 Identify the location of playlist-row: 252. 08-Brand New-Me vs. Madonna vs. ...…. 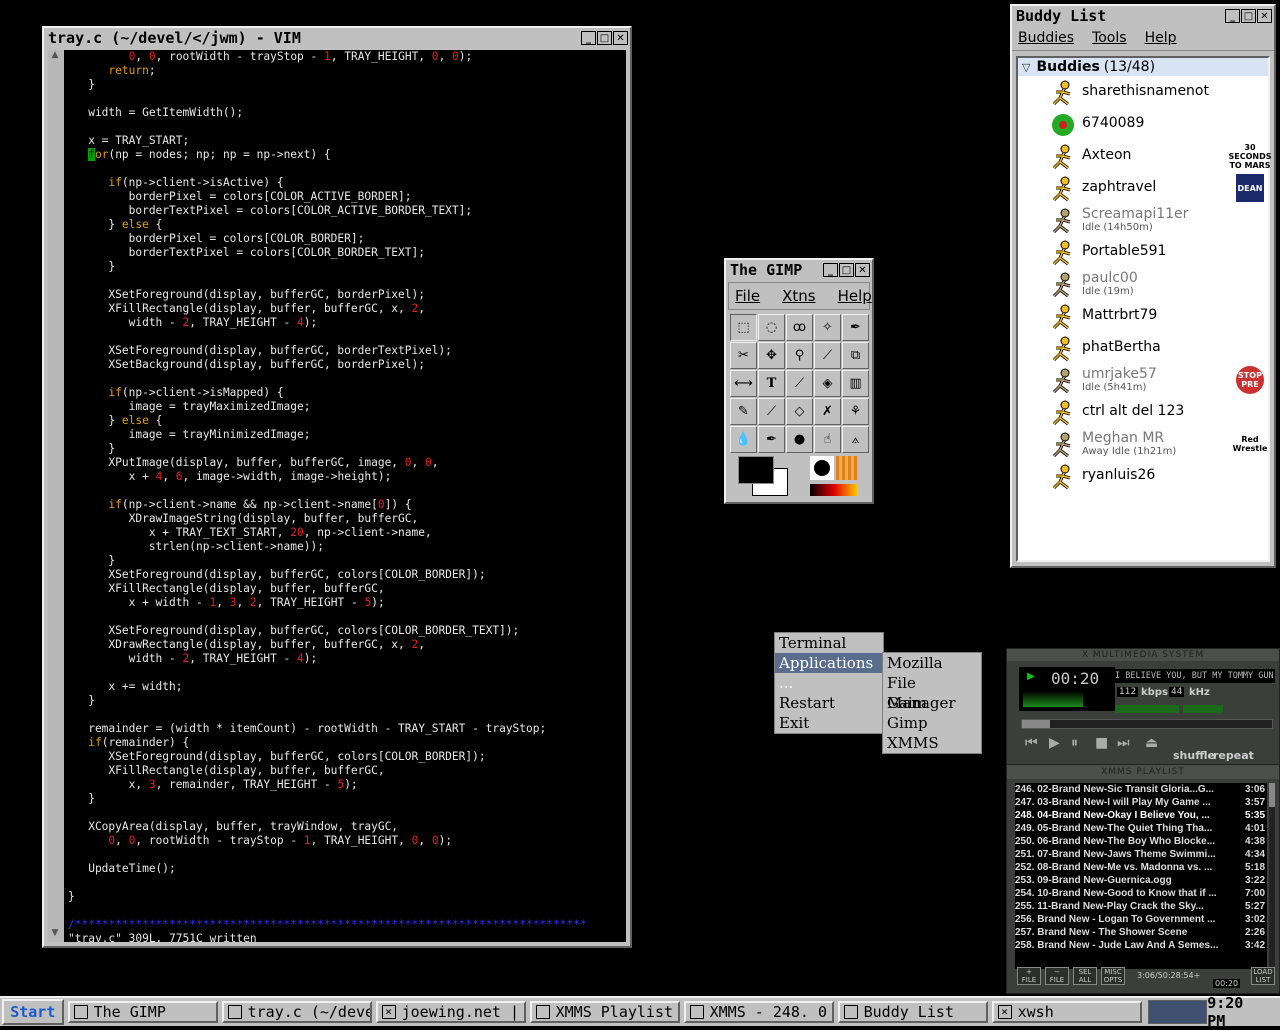
(1141, 867).